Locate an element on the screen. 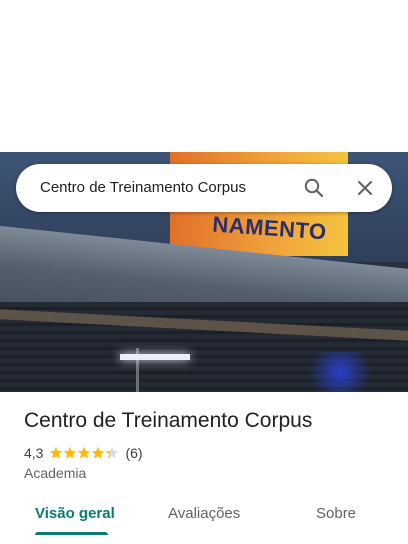 The width and height of the screenshot is (408, 544). rating-value: 4,3 is located at coordinates (34, 453).